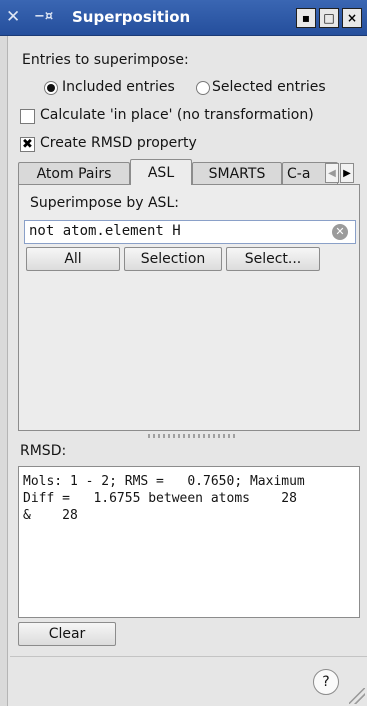 This screenshot has width=367, height=706. I want to click on tab-scroll-left-icon: ◀, so click(332, 173).